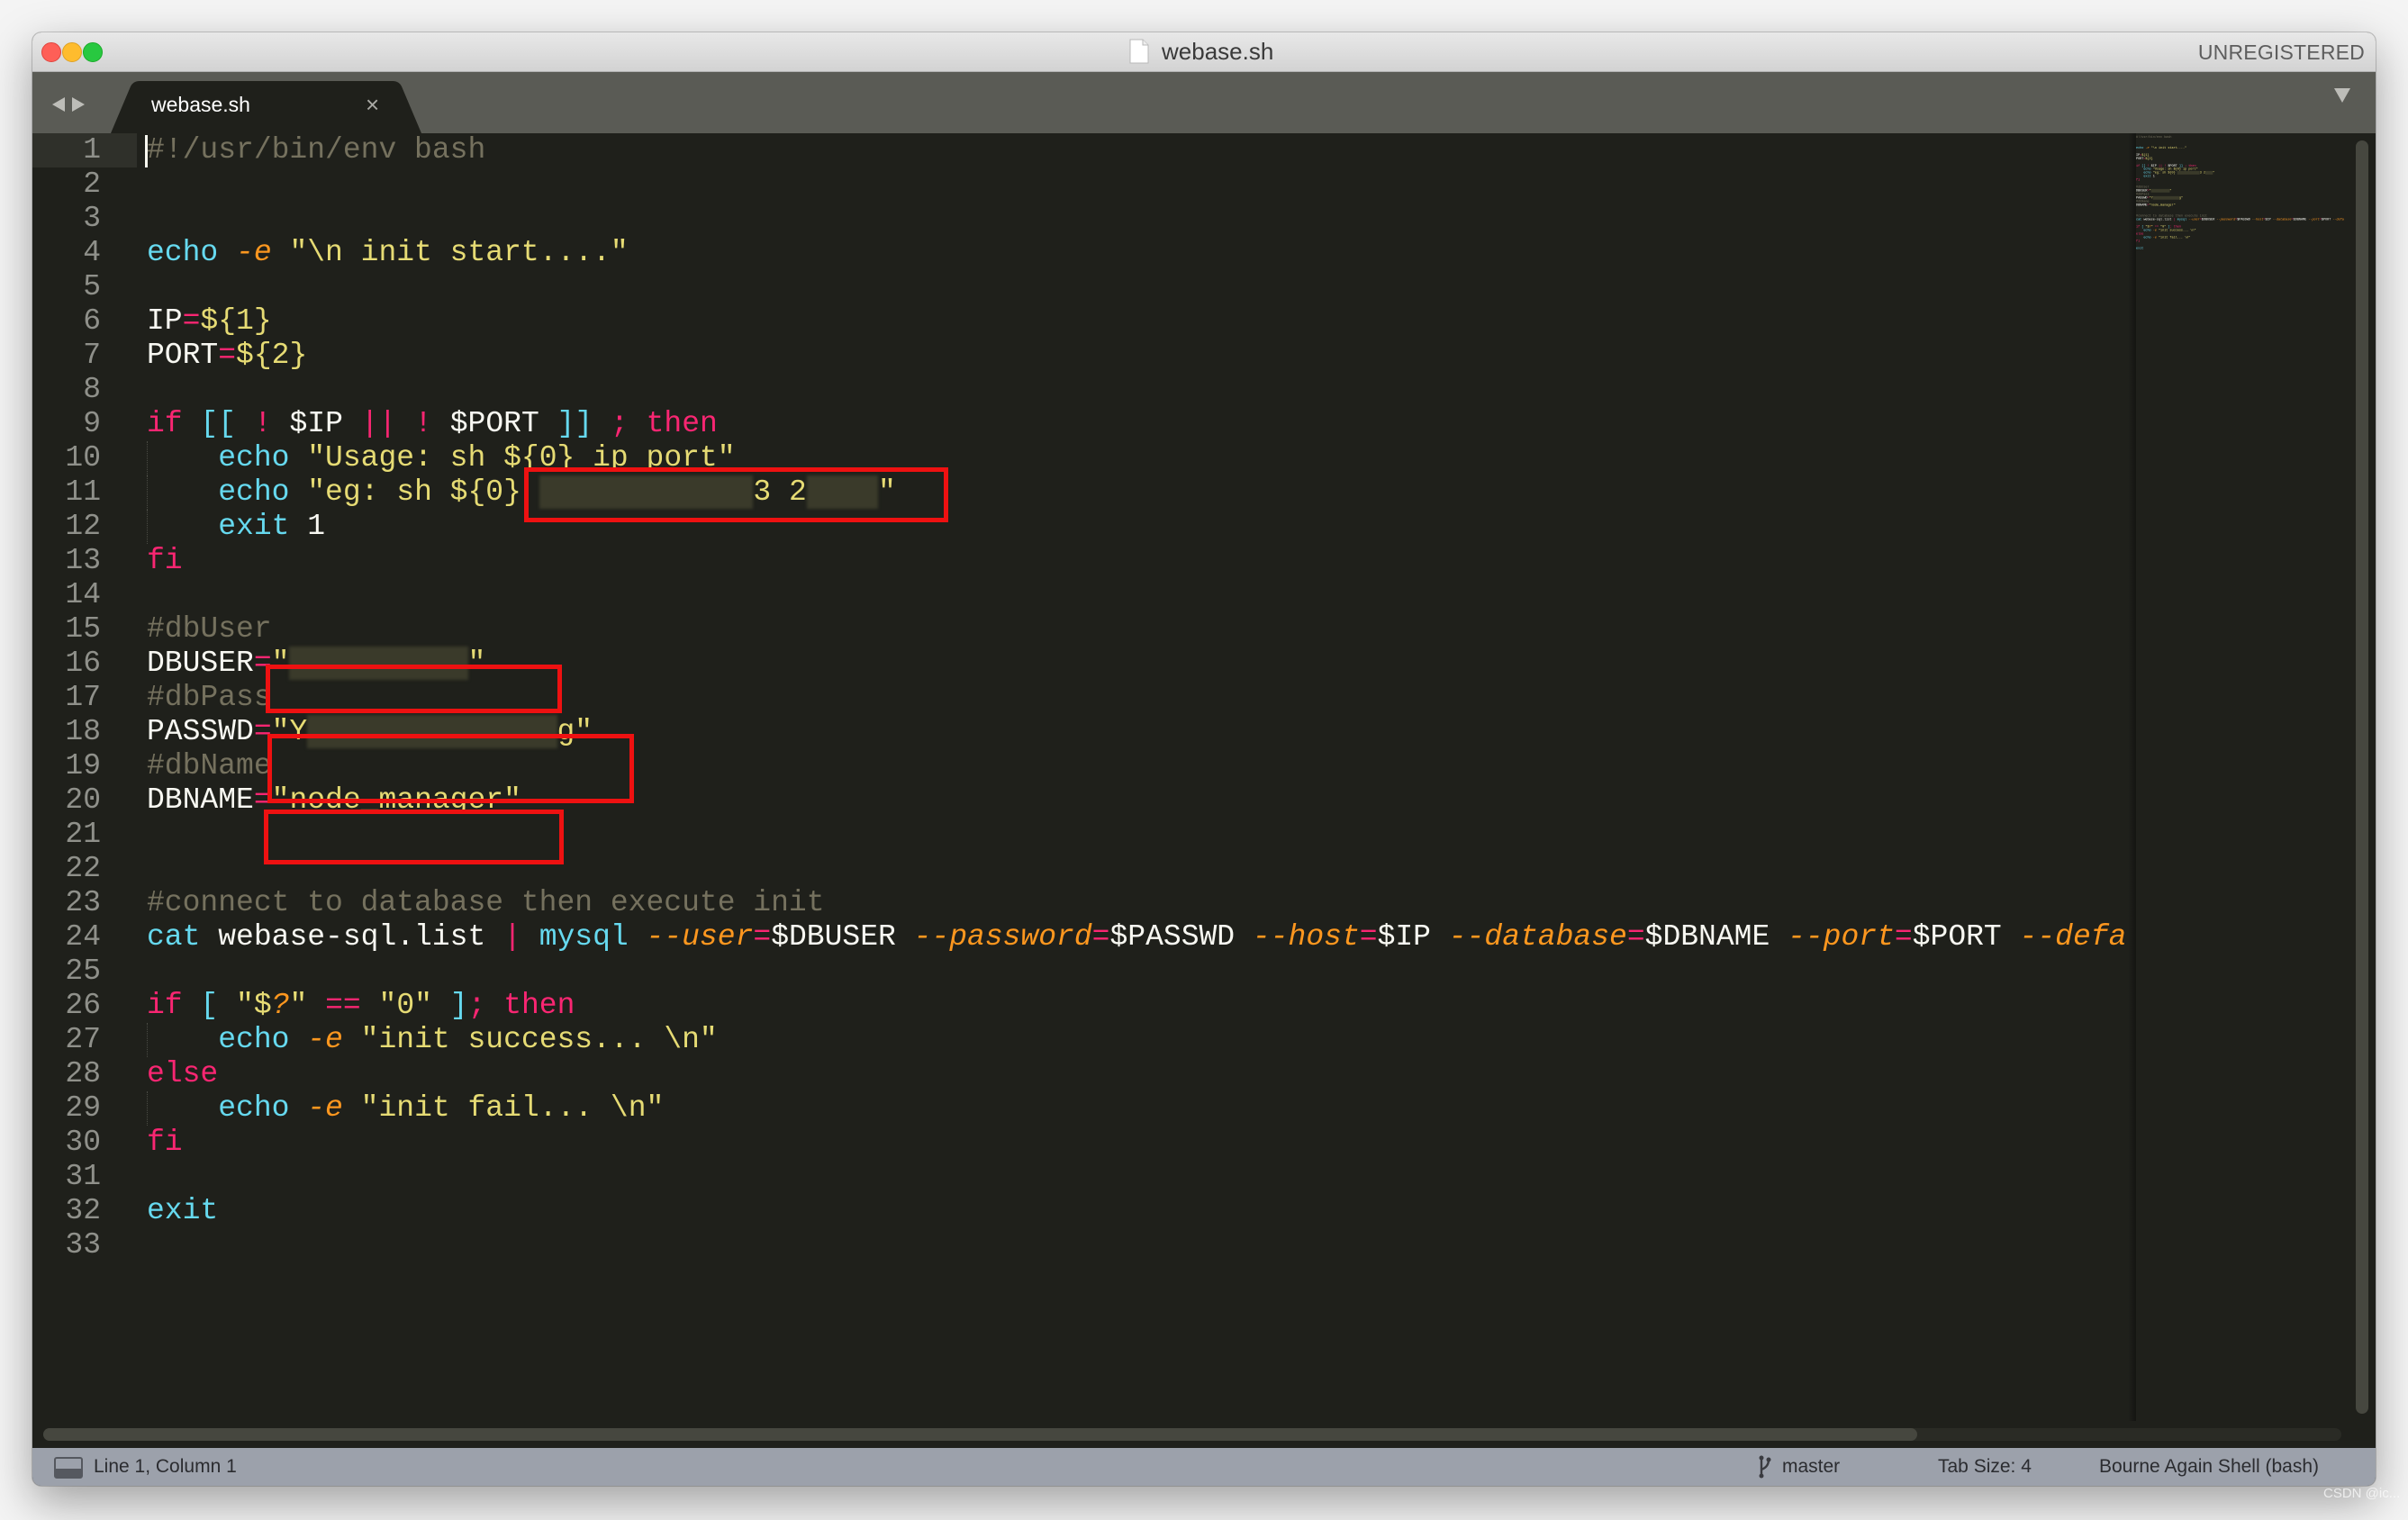  I want to click on token-comment: #dbName, so click(209, 766).